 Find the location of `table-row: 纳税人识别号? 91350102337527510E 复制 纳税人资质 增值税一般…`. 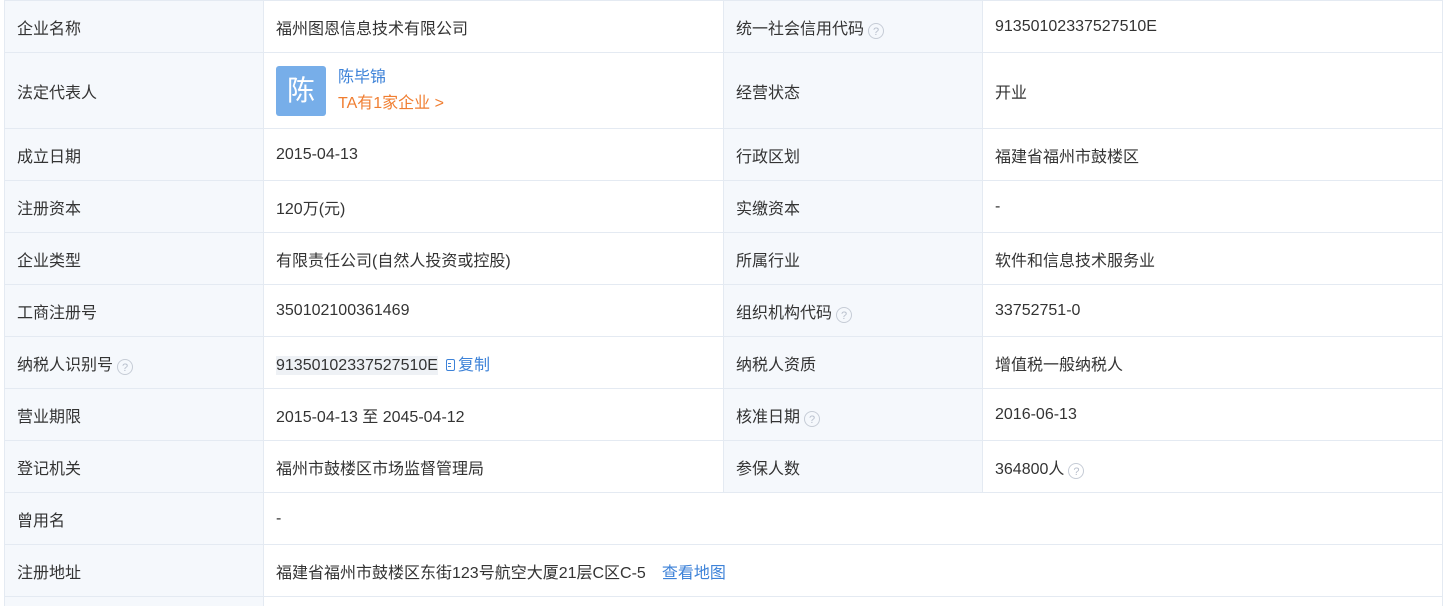

table-row: 纳税人识别号? 91350102337527510E 复制 纳税人资质 增值税一般… is located at coordinates (723, 362).